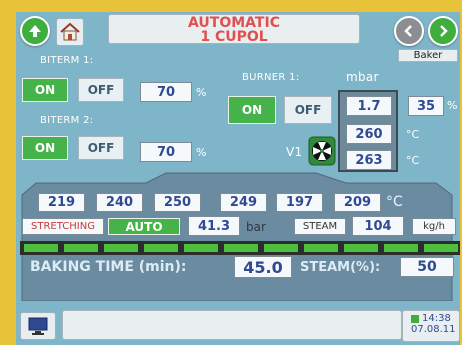 The height and width of the screenshot is (345, 462). I want to click on biterm2-value: 70, so click(166, 152).